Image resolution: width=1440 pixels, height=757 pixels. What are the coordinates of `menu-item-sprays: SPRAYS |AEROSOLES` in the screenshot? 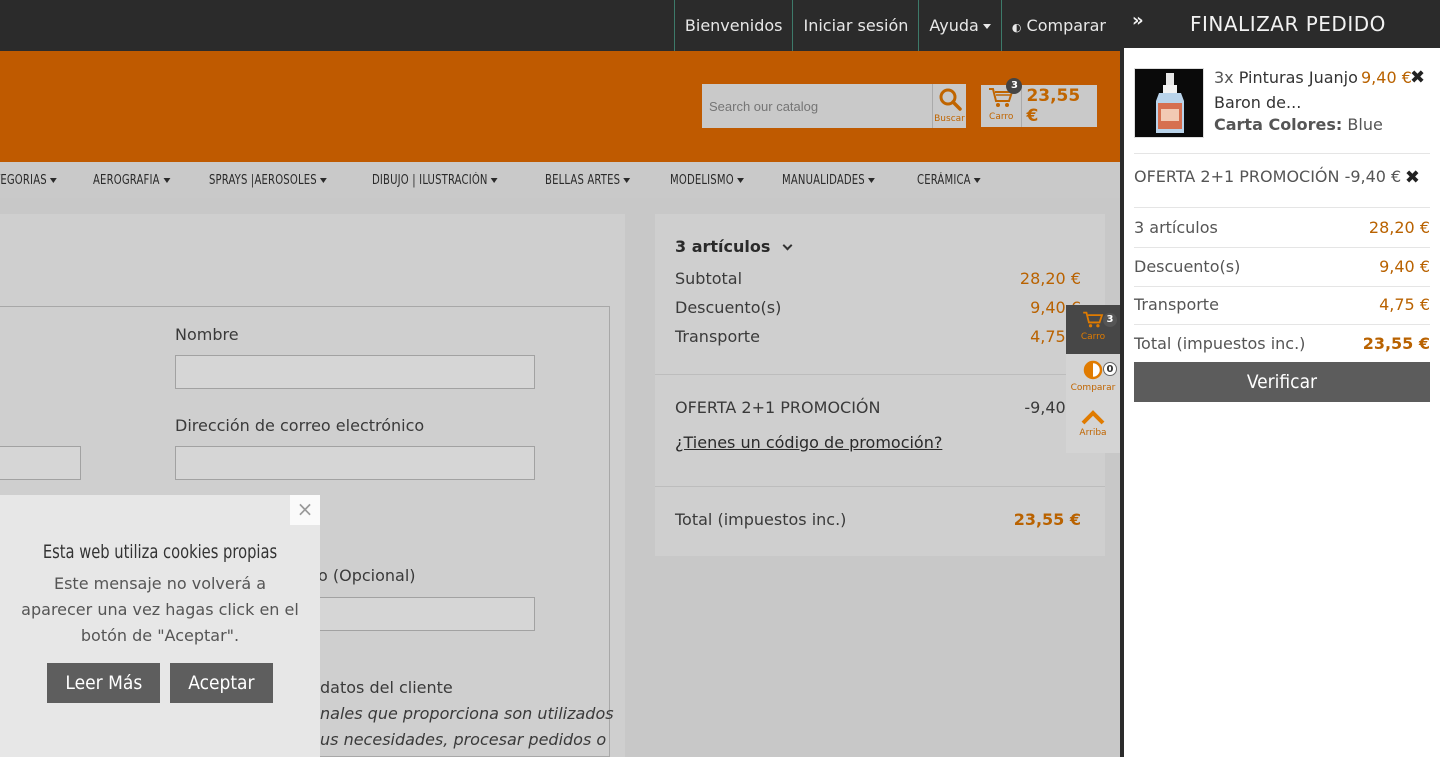 It's located at (268, 180).